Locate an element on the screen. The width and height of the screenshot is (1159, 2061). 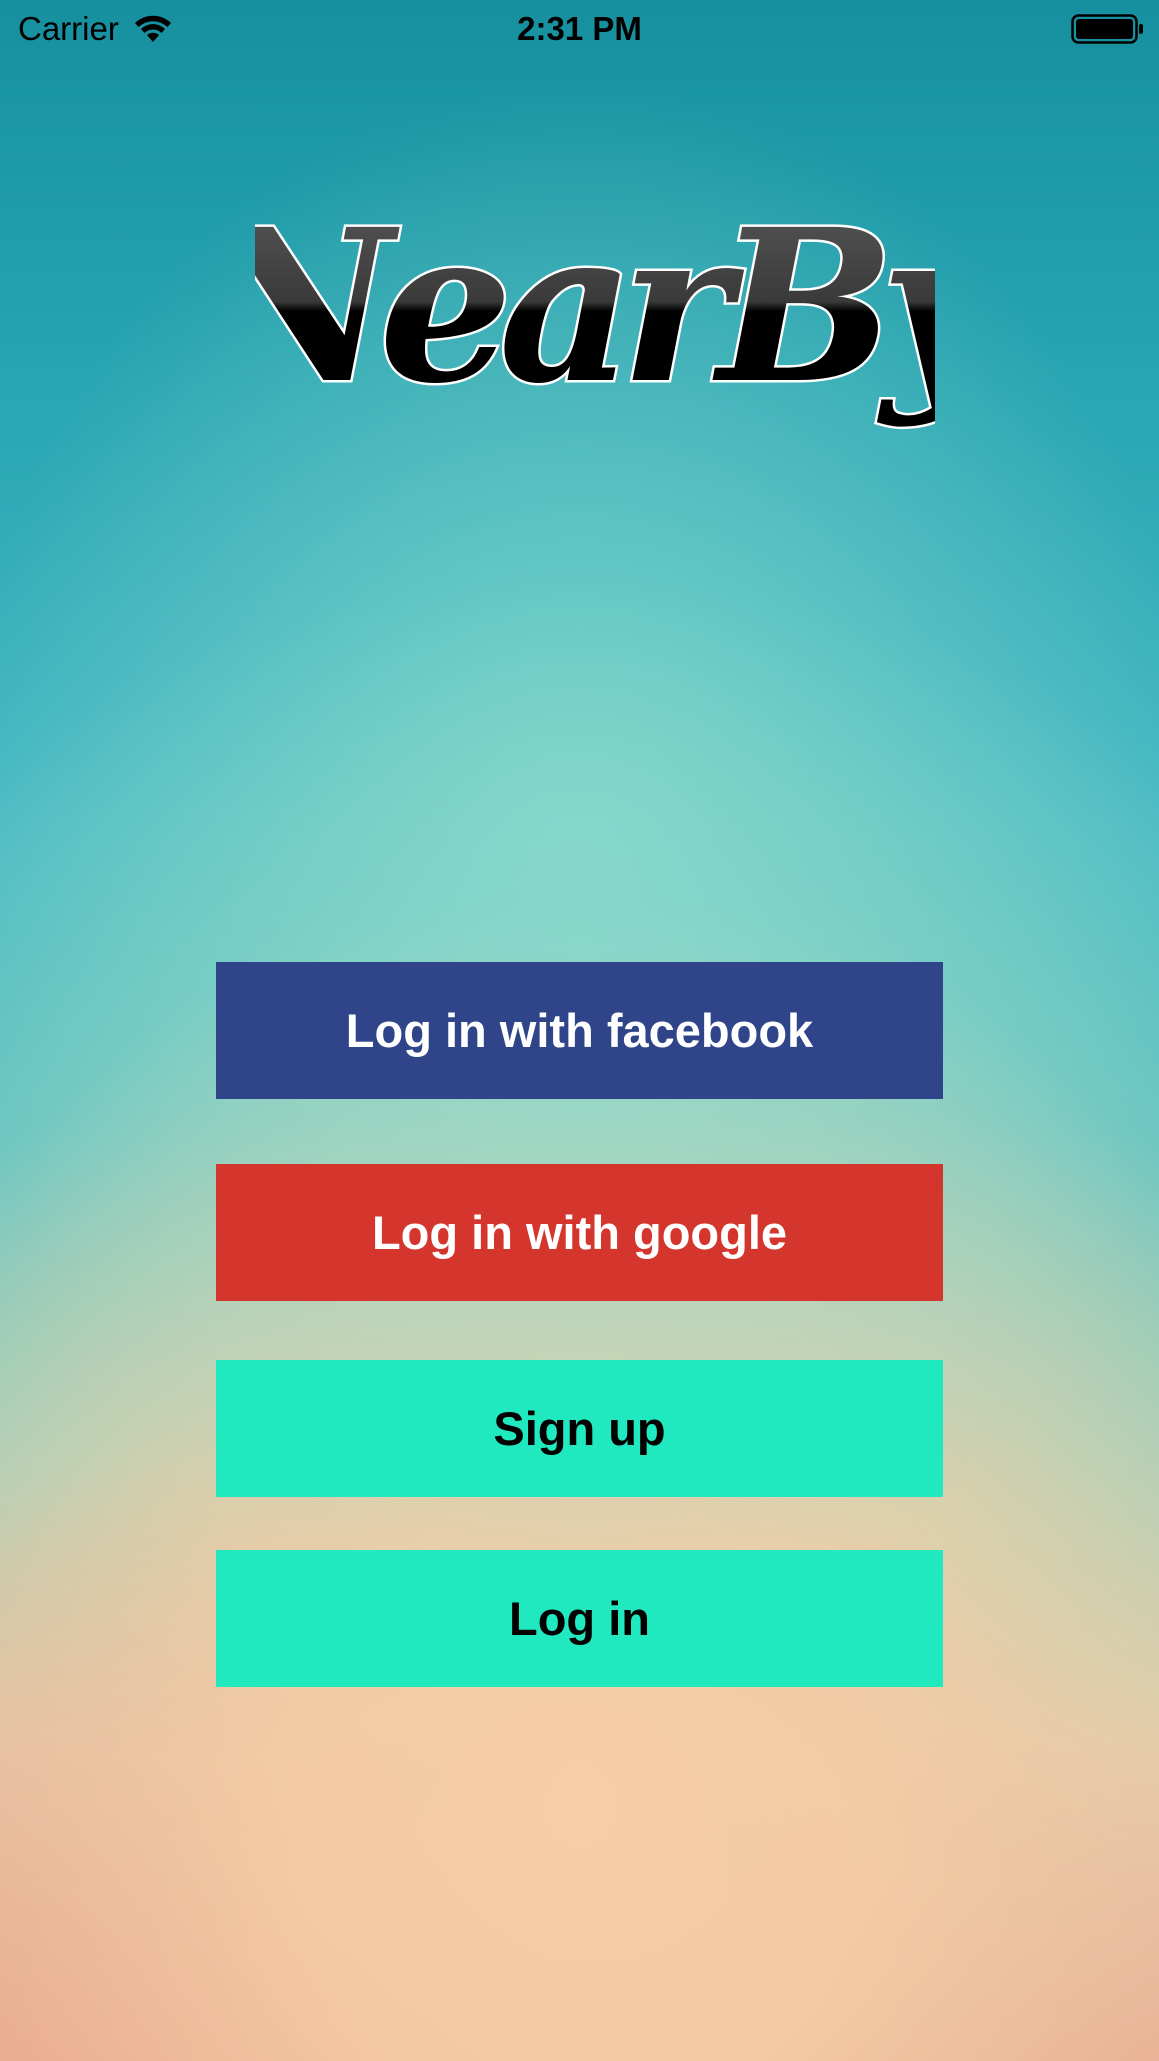
logo-text: NearBy is located at coordinates (595, 310).